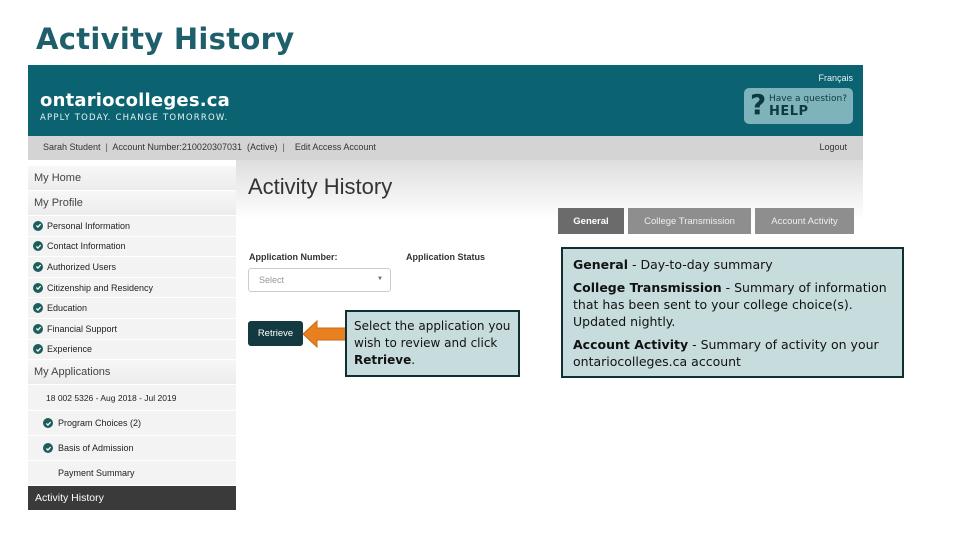 Image resolution: width=960 pixels, height=540 pixels. What do you see at coordinates (804, 221) in the screenshot?
I see `tab-account-activity: Account Activity` at bounding box center [804, 221].